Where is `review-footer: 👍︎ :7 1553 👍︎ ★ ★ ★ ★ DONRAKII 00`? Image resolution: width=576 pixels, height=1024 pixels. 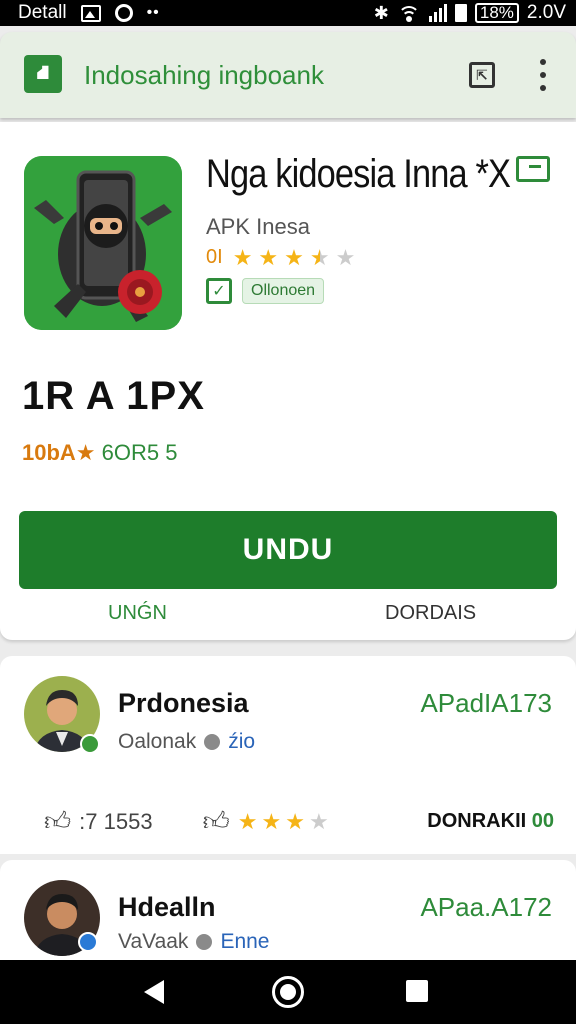
review-footer: 👍︎ :7 1553 👍︎ ★ ★ ★ ★ DONRAKII 00 is located at coordinates (299, 821).